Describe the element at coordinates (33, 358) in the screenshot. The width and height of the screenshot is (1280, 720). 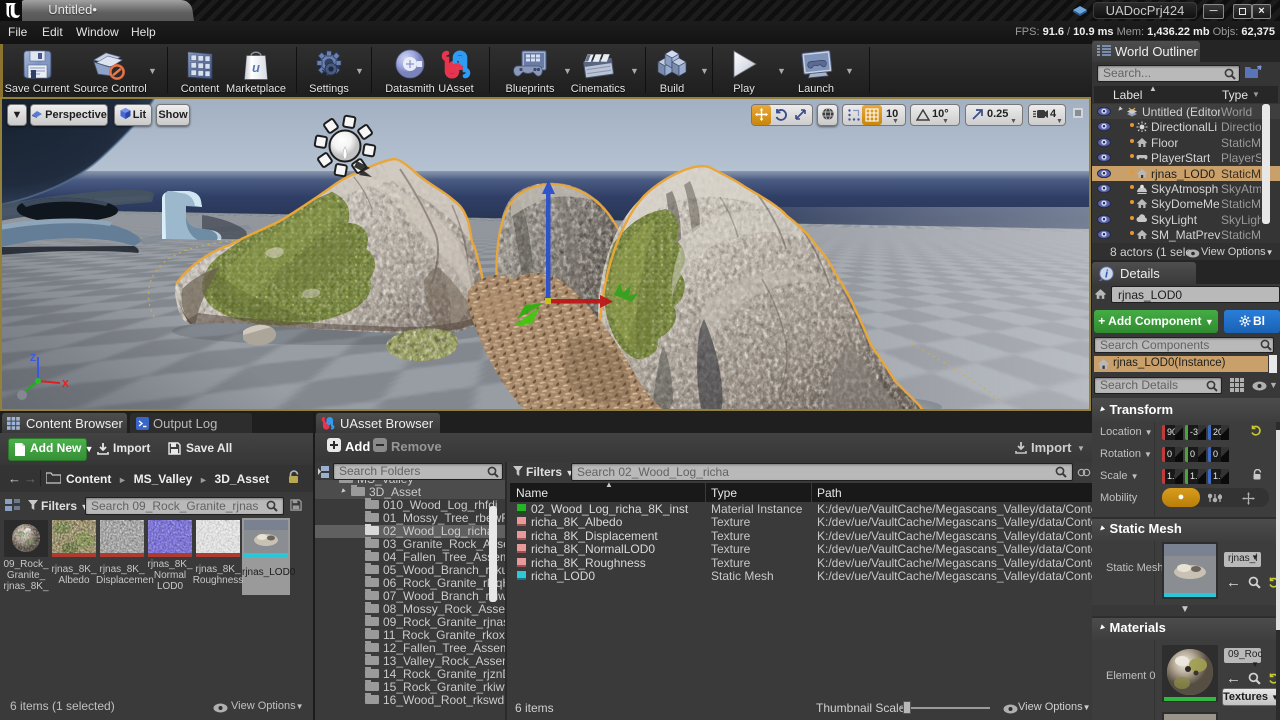
I see `svg-text: Z` at that location.